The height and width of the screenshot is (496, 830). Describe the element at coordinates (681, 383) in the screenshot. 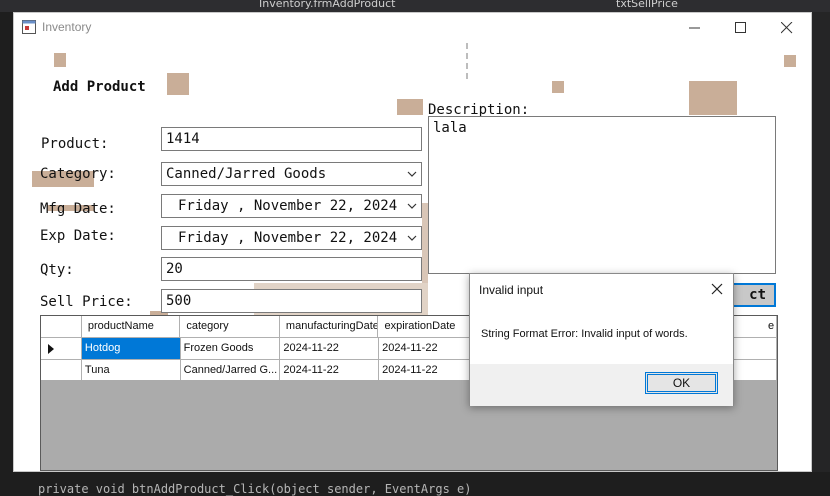

I see `ok-button: OK` at that location.